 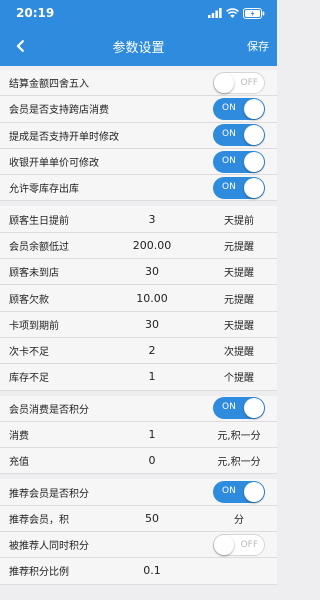 I want to click on setting-member-points: 会员消费是否积分 ON, so click(x=138, y=408).